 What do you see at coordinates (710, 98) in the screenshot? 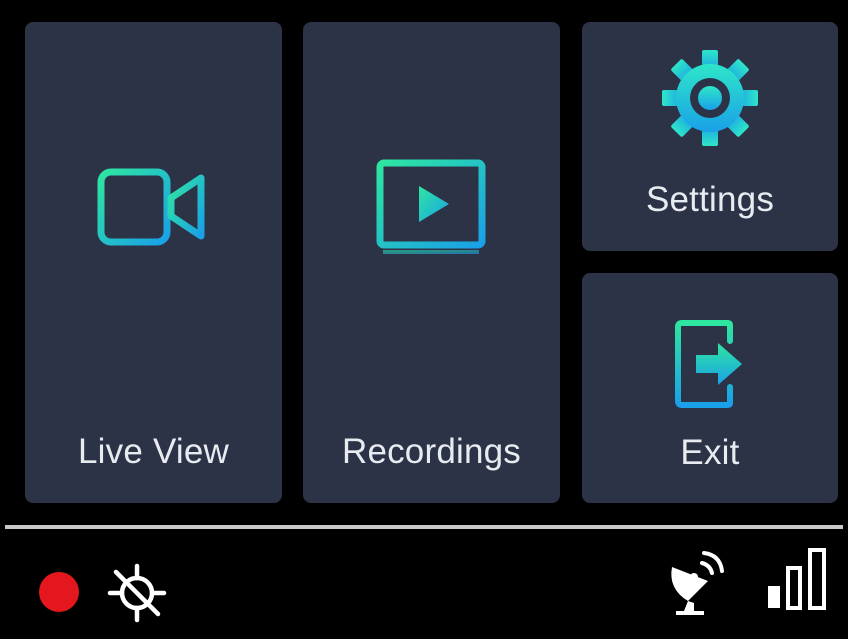
I see `gear-icon` at bounding box center [710, 98].